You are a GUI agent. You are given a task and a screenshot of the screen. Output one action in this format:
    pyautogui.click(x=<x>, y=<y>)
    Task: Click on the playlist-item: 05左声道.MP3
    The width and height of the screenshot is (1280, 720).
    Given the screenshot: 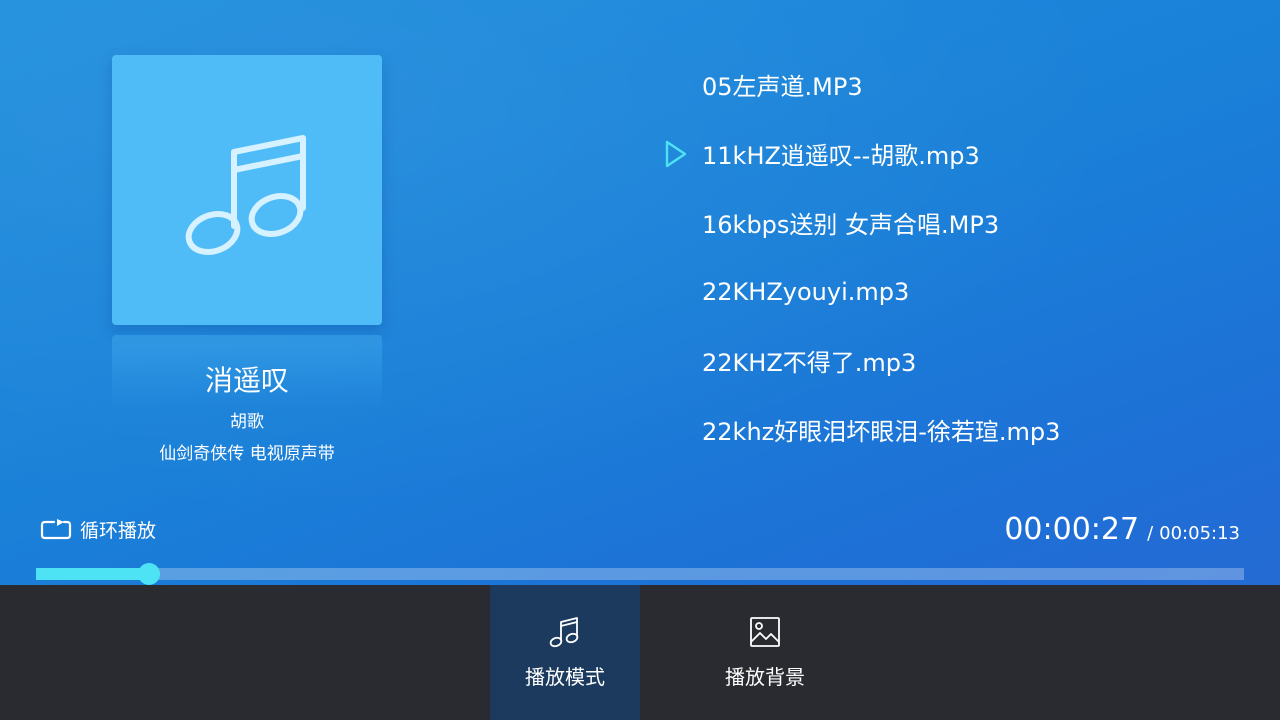 What is the action you would take?
    pyautogui.click(x=960, y=84)
    